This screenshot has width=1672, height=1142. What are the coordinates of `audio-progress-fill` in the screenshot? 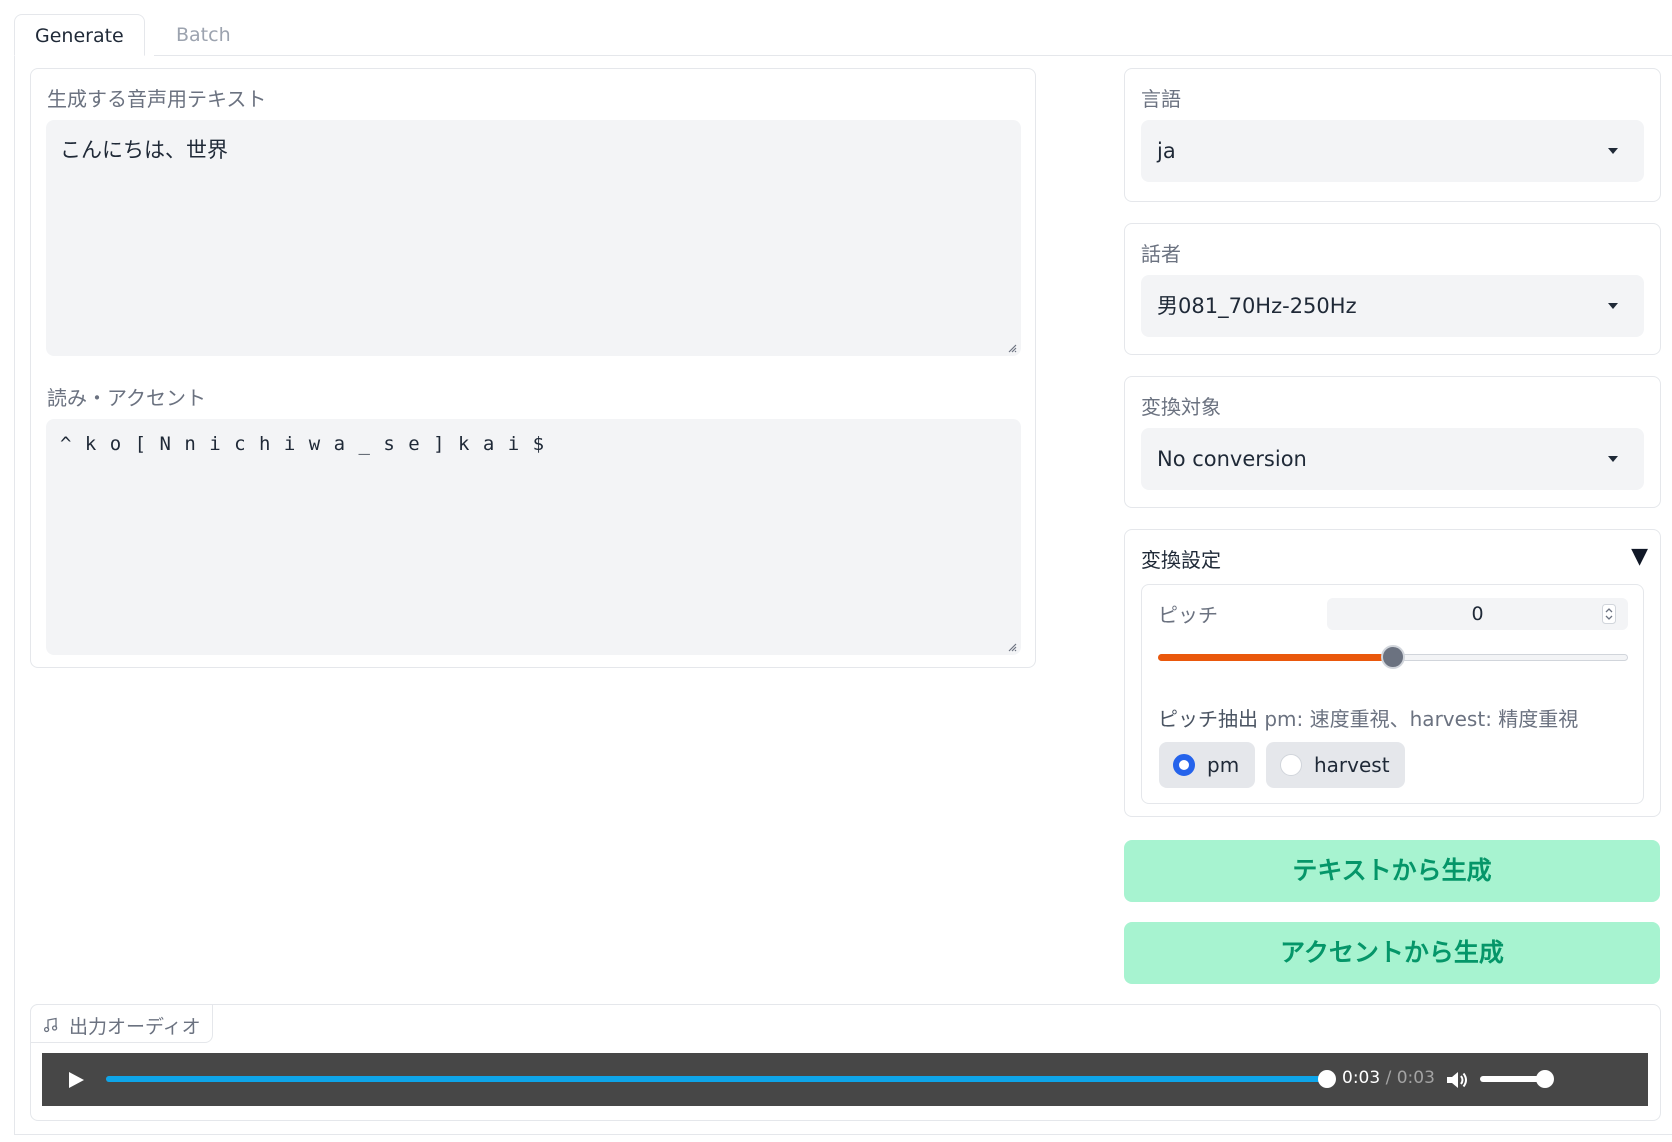 It's located at (717, 1079).